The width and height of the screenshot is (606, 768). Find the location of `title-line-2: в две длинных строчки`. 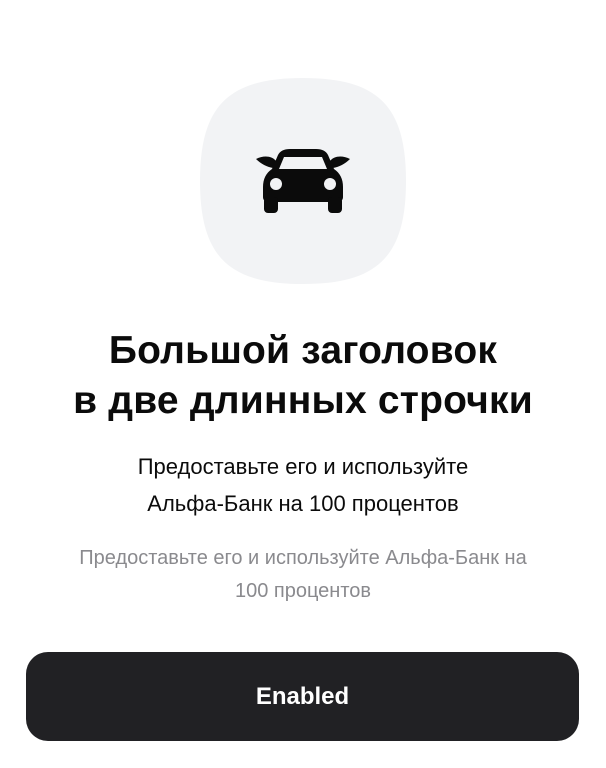

title-line-2: в две длинных строчки is located at coordinates (303, 400).